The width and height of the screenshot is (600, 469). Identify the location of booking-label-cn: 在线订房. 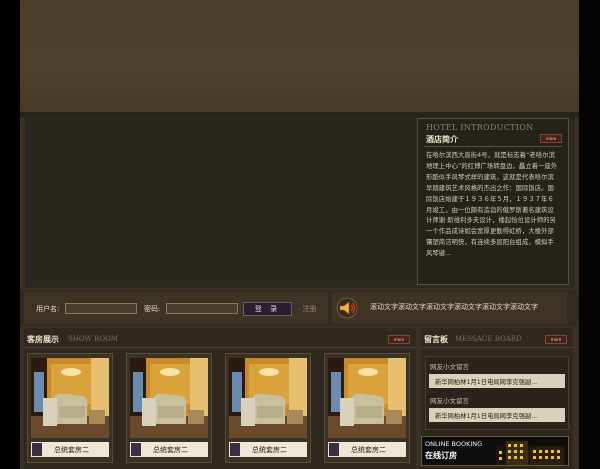
(441, 455).